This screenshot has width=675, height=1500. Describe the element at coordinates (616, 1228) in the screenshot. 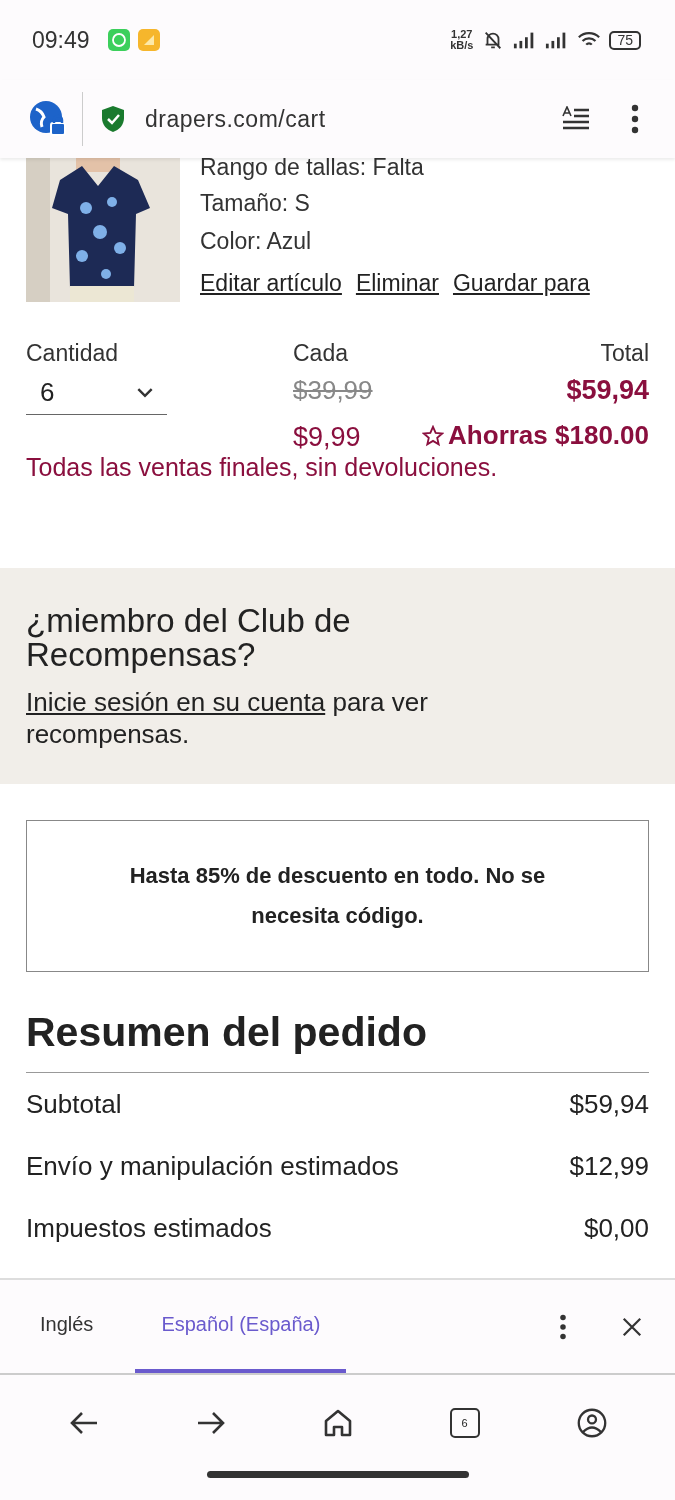

I see `summary-value: $0,00` at that location.